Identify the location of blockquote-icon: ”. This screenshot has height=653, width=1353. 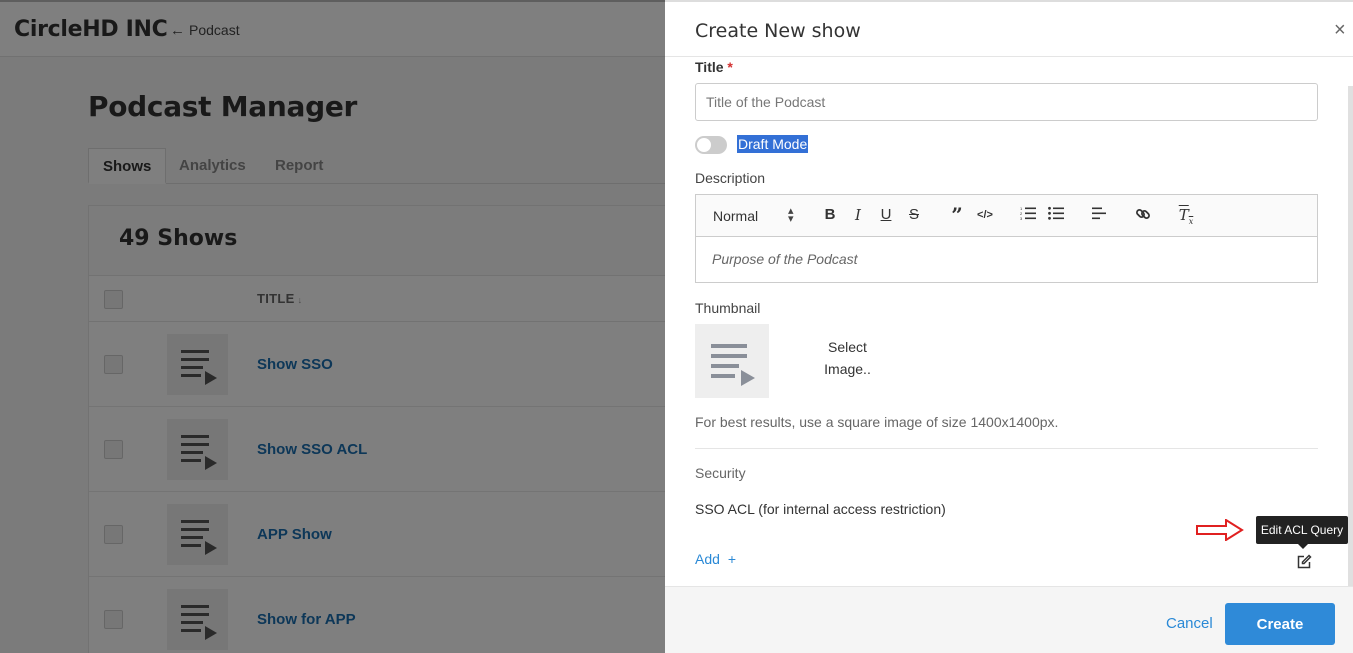
(957, 215).